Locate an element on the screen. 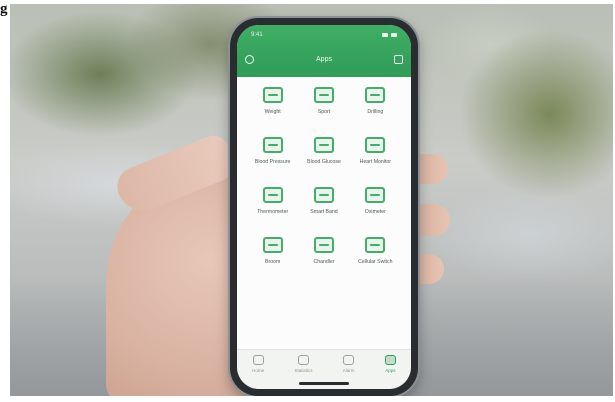 This screenshot has height=402, width=615. tab-home: Home is located at coordinates (258, 364).